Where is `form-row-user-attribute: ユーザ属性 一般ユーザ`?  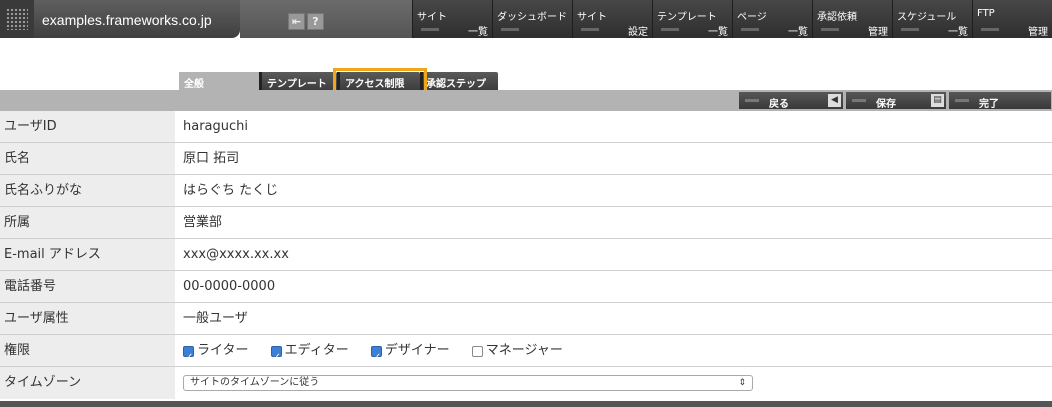 form-row-user-attribute: ユーザ属性 一般ユーザ is located at coordinates (526, 319).